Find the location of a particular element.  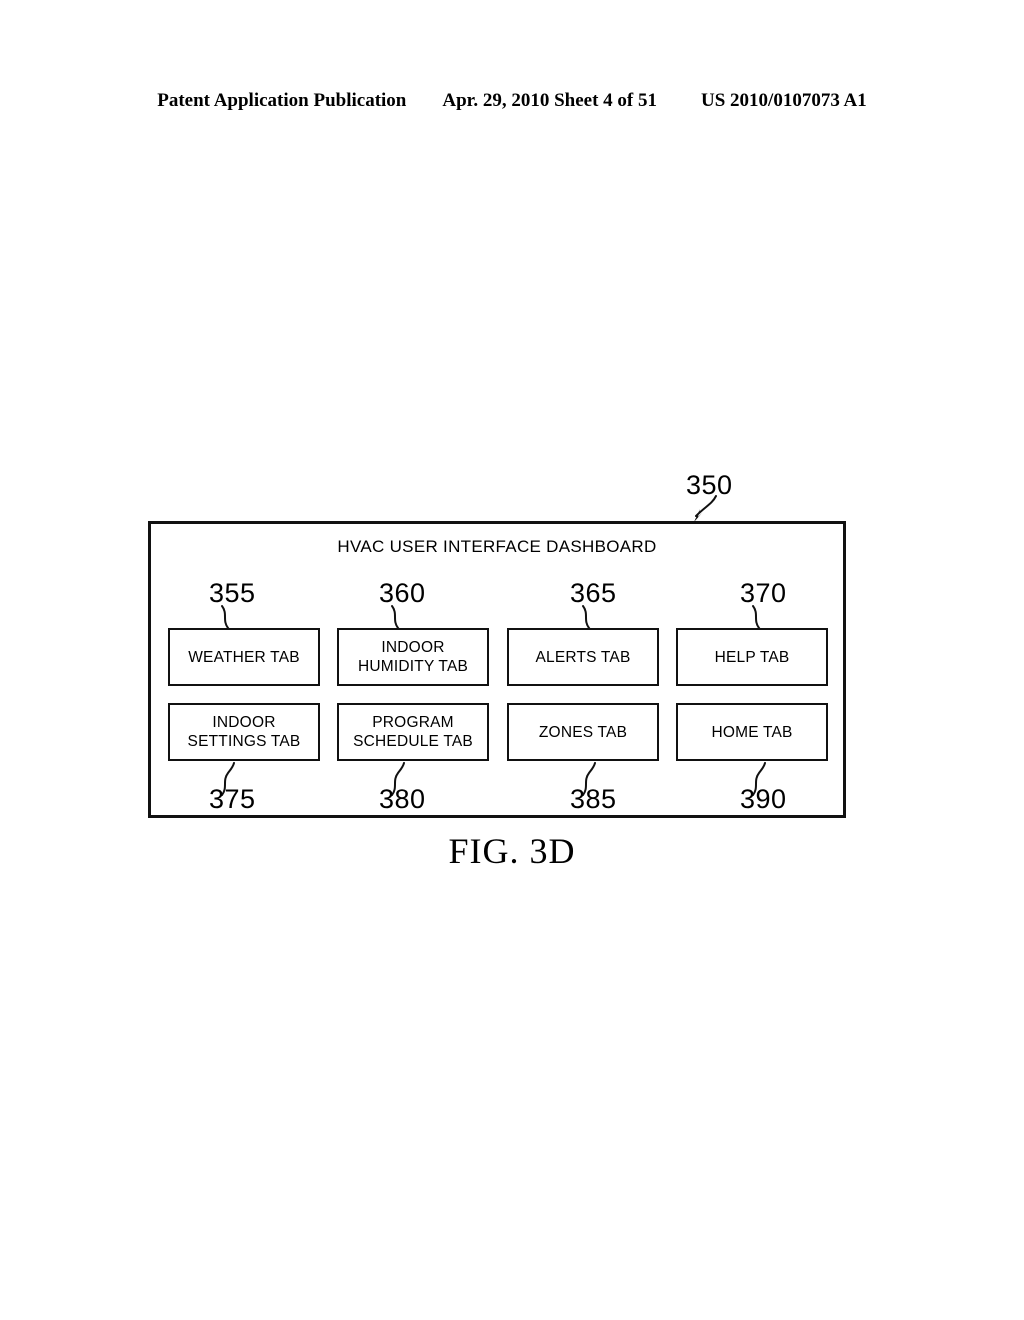

alerts-tab-button: ALERTS TAB is located at coordinates (583, 657).